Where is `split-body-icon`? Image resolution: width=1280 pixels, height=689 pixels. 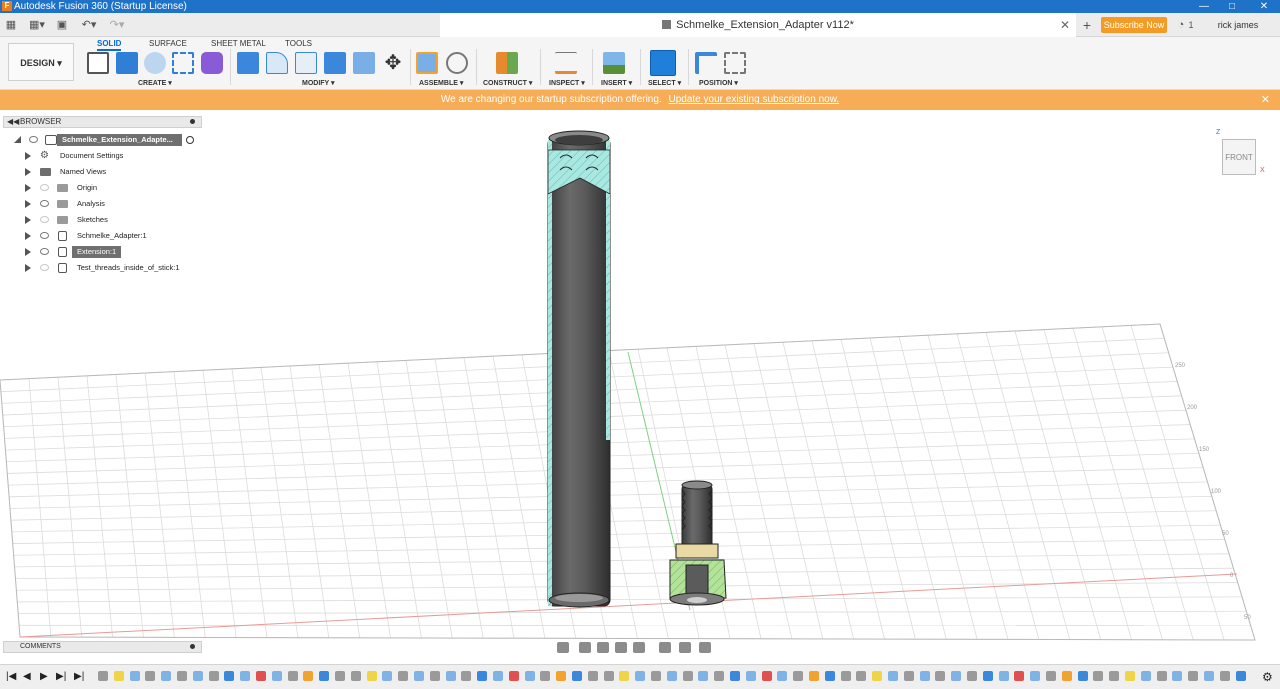
split-body-icon is located at coordinates (364, 63).